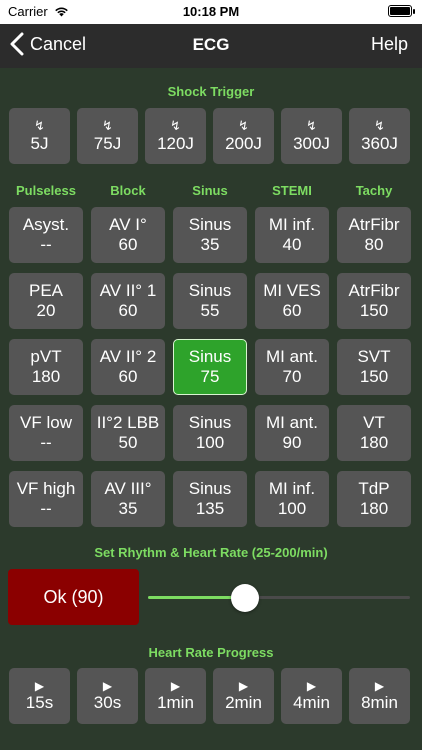  What do you see at coordinates (211, 12) in the screenshot?
I see `status-bar: Carrier 10:18 PM` at bounding box center [211, 12].